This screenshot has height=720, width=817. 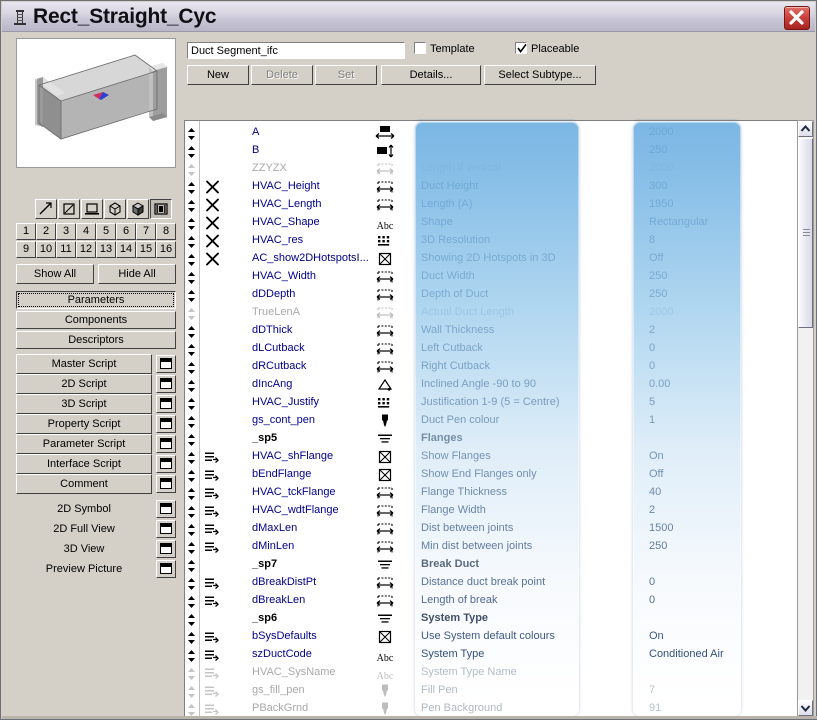 What do you see at coordinates (652, 582) in the screenshot?
I see `row-parameter-value: 0` at bounding box center [652, 582].